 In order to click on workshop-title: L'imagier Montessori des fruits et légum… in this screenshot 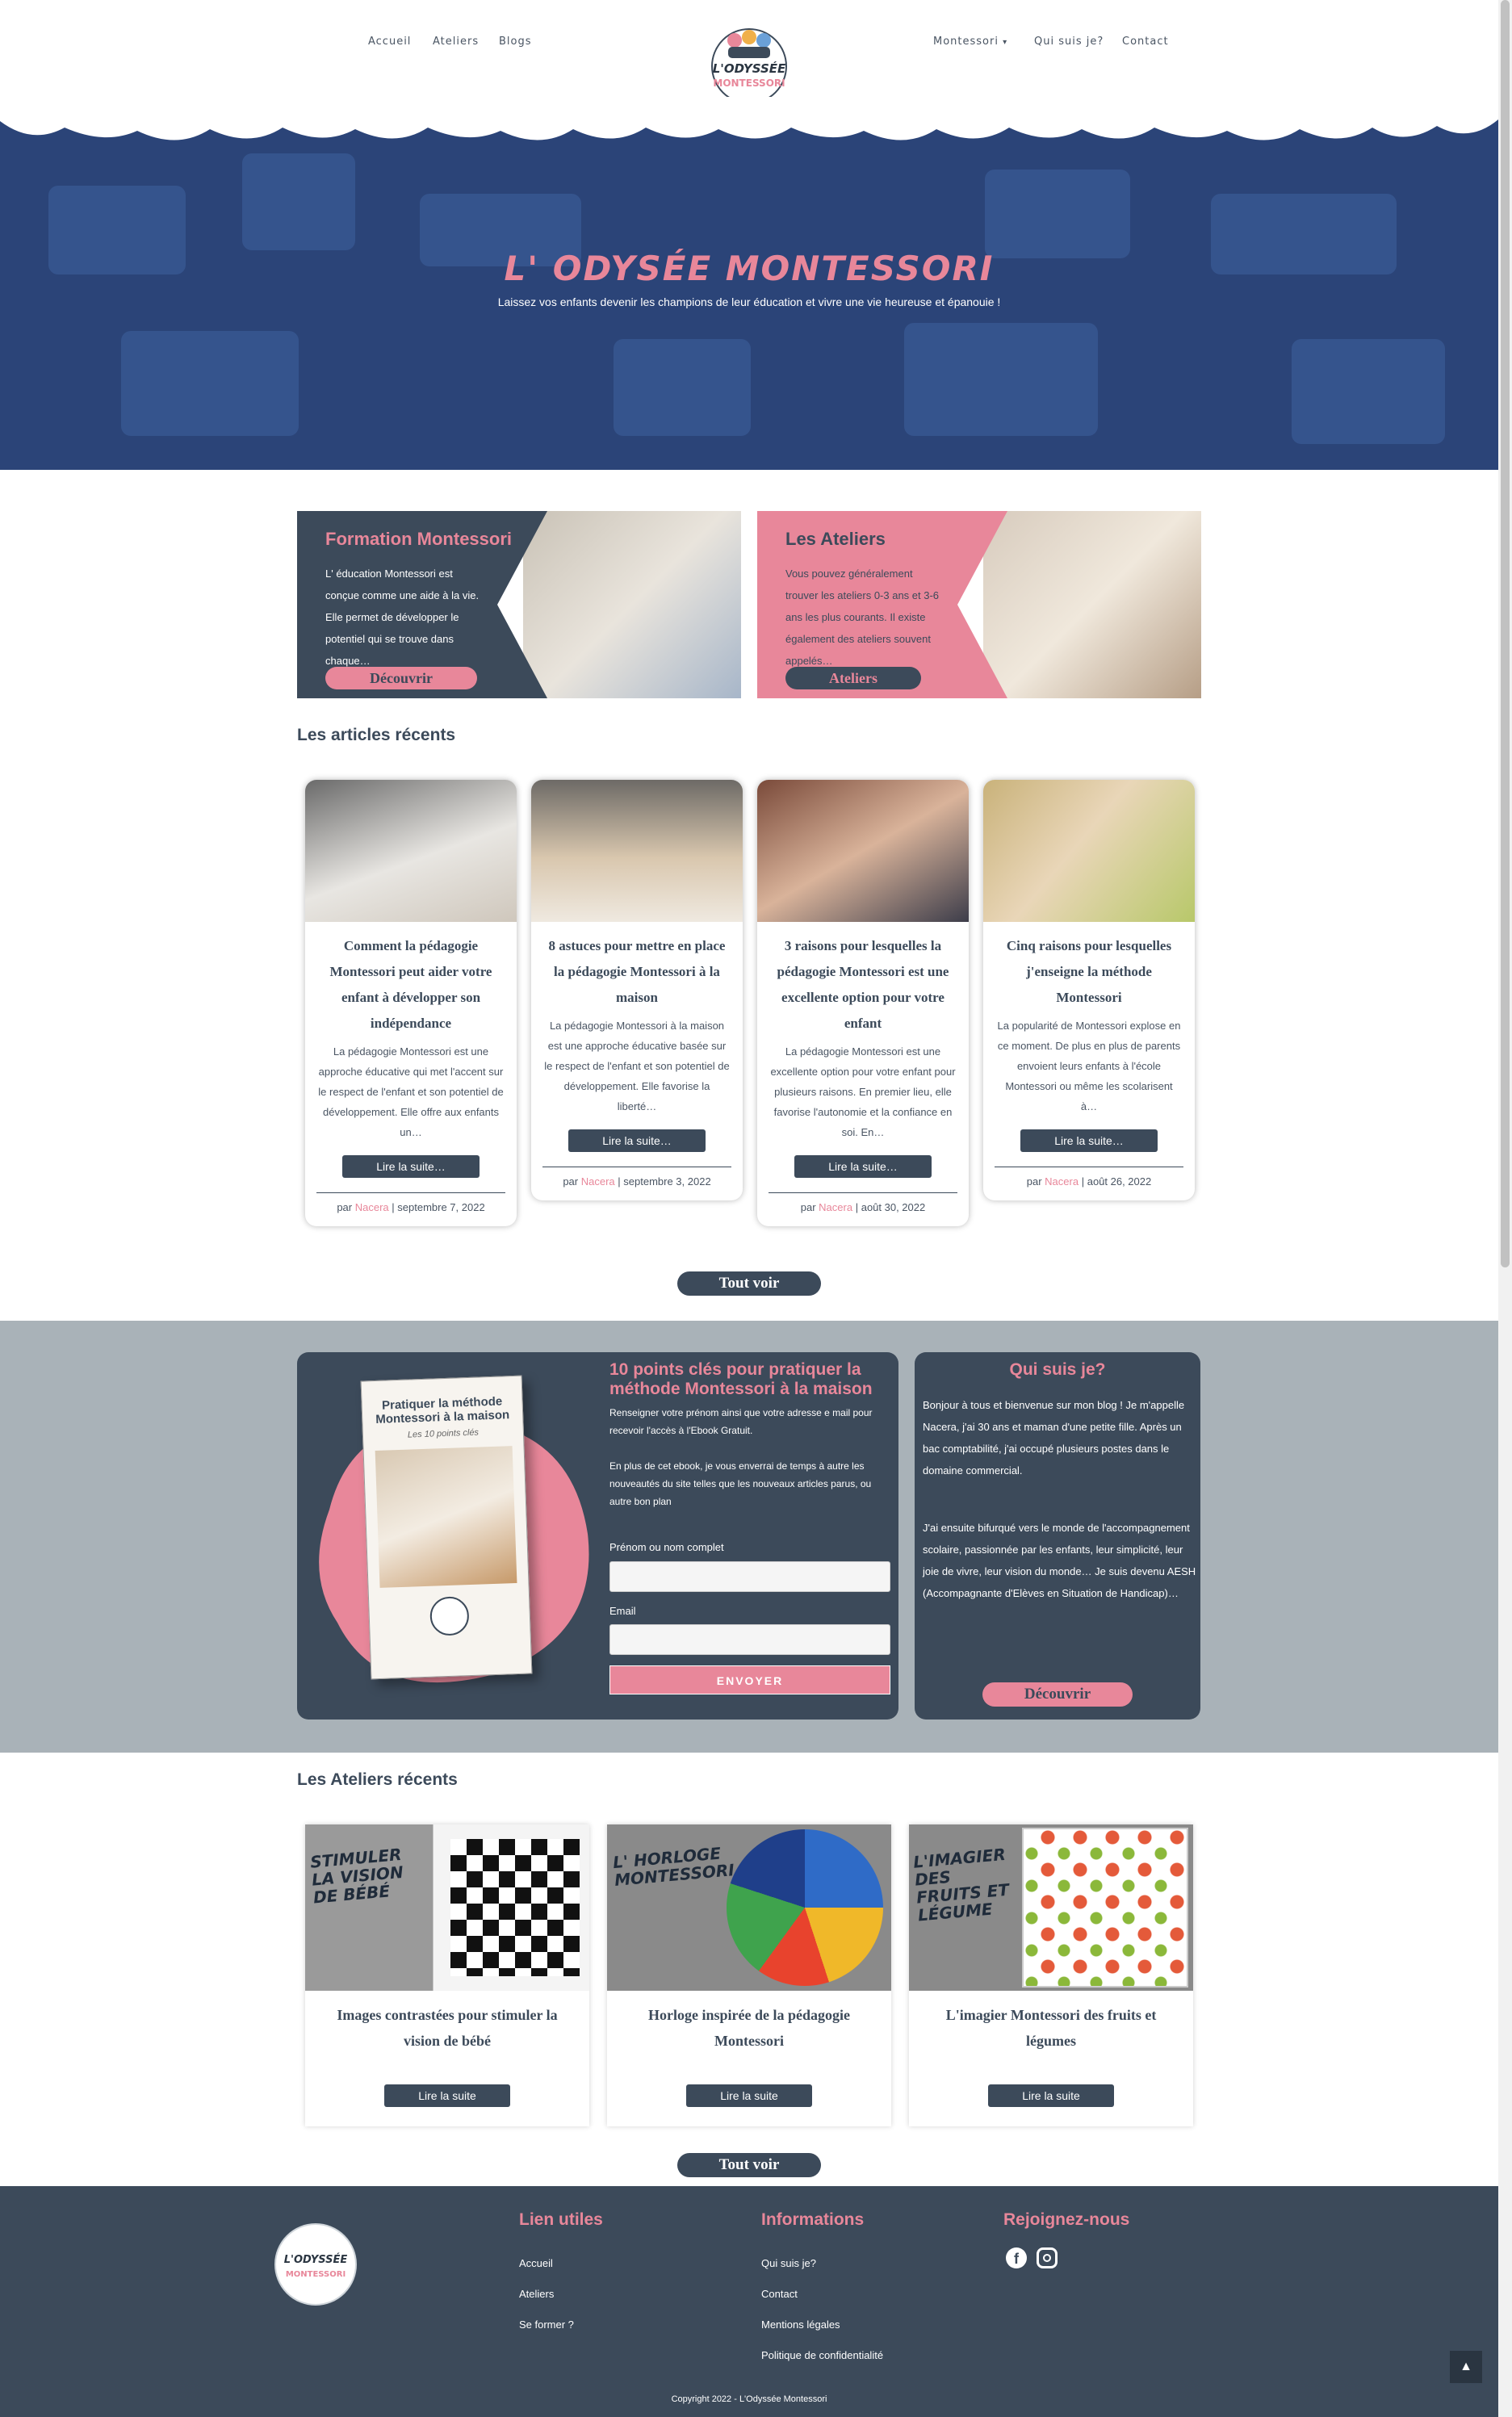, I will do `click(1051, 2022)`.